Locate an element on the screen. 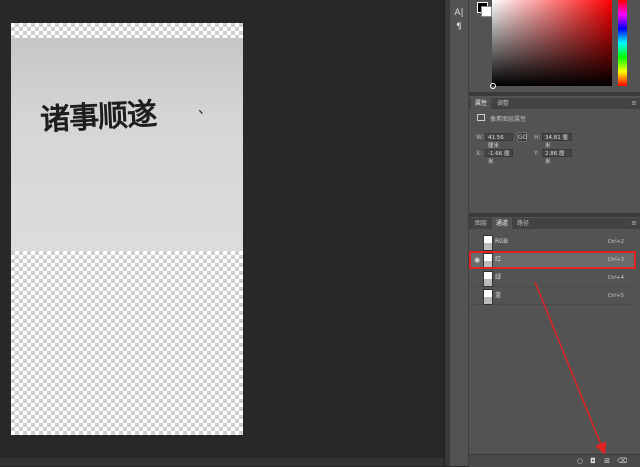 Image resolution: width=640 pixels, height=467 pixels. tab-adjustments: 调整 is located at coordinates (503, 103).